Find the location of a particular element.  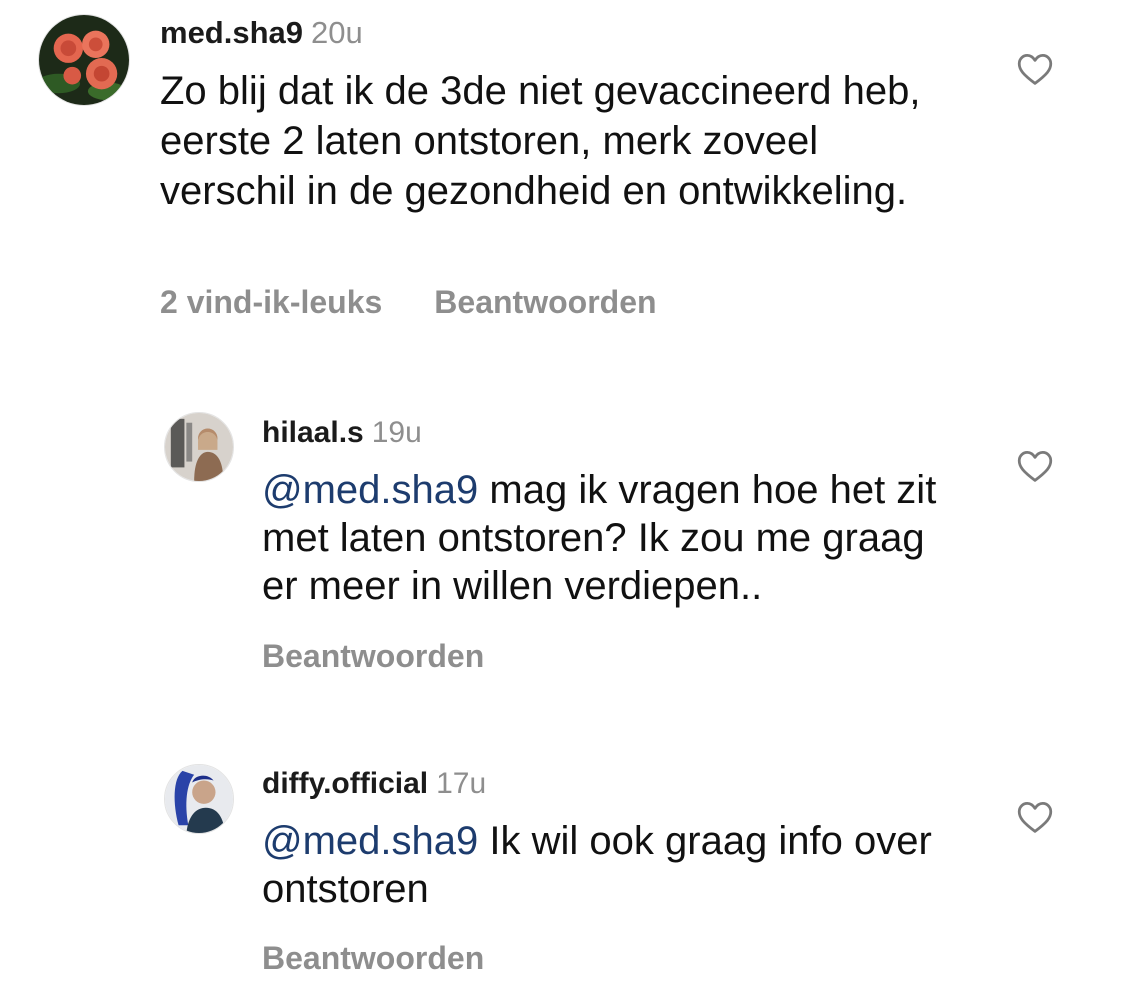

reply-header: hilaal.s 19u is located at coordinates (342, 433).